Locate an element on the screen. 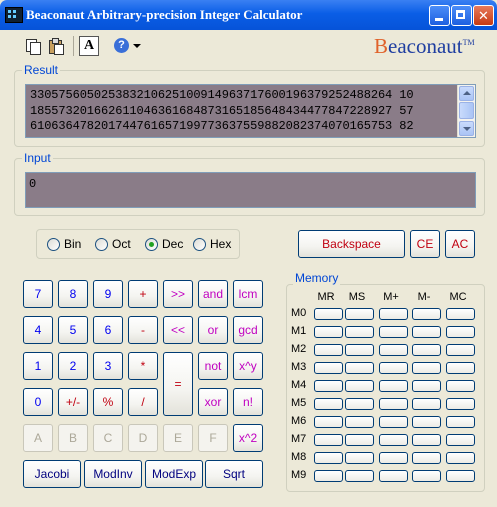  key-9: 9 is located at coordinates (108, 294).